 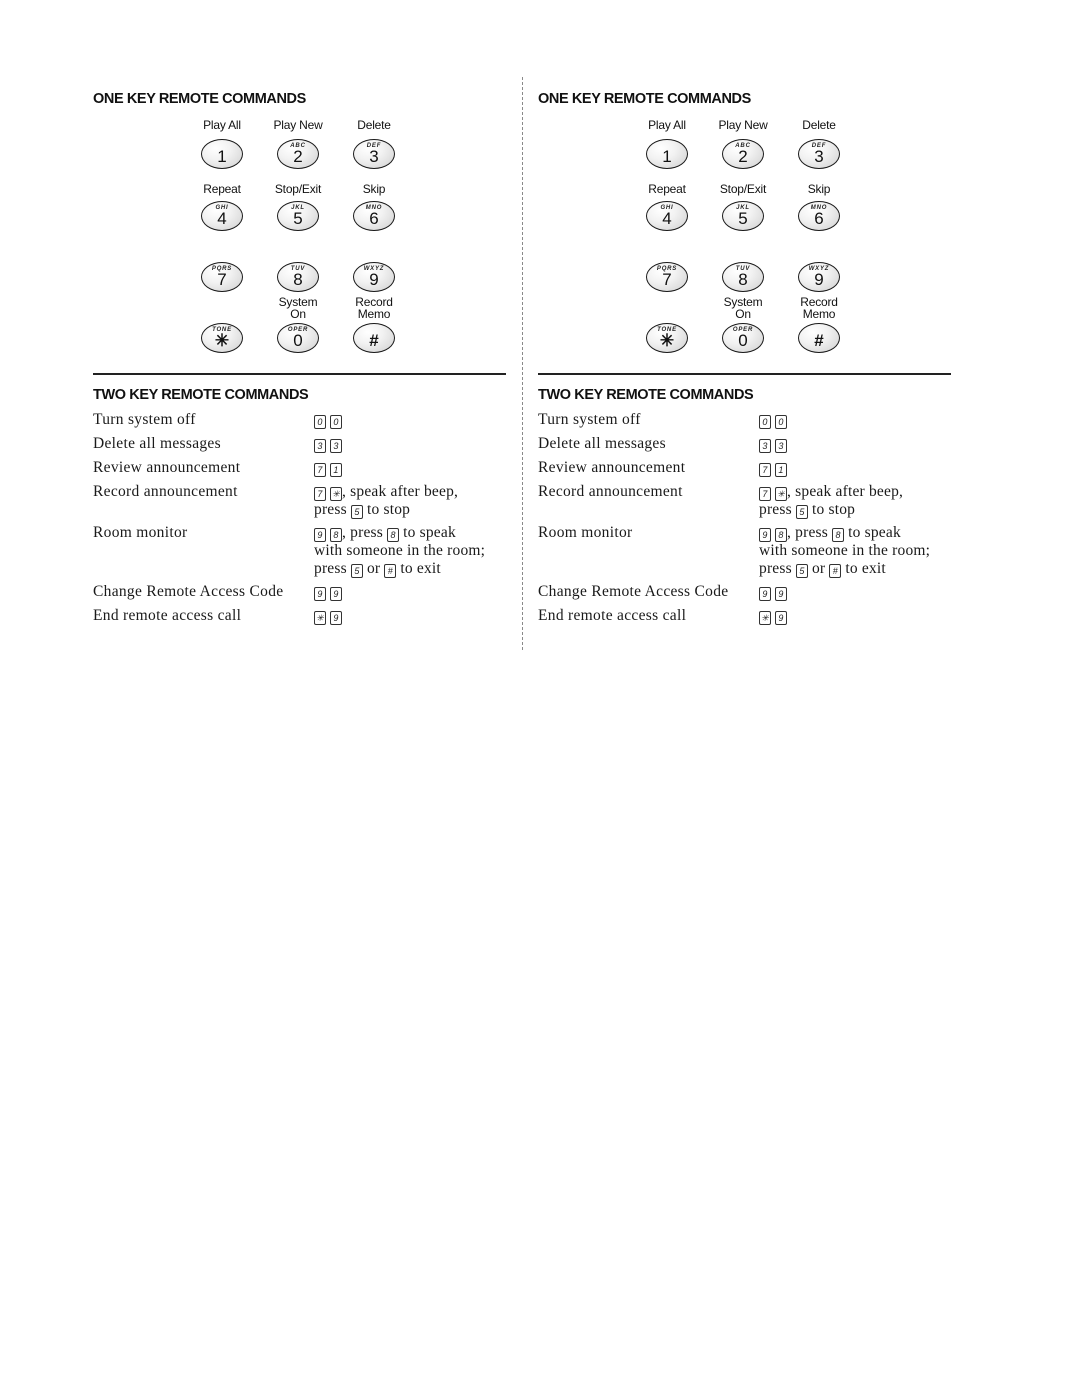 I want to click on key-cell-3: Delete, so click(x=374, y=125).